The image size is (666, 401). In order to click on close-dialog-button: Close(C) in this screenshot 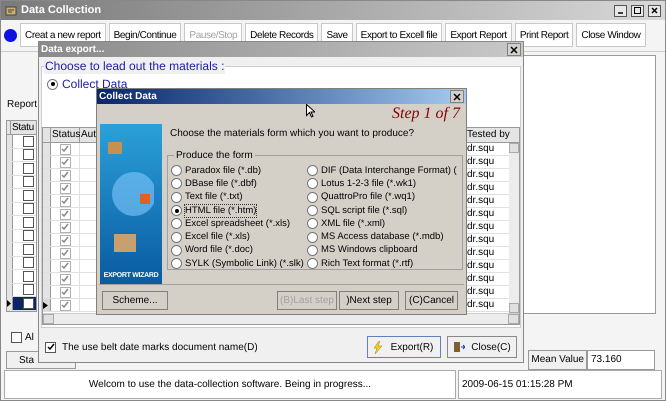, I will do `click(482, 347)`.